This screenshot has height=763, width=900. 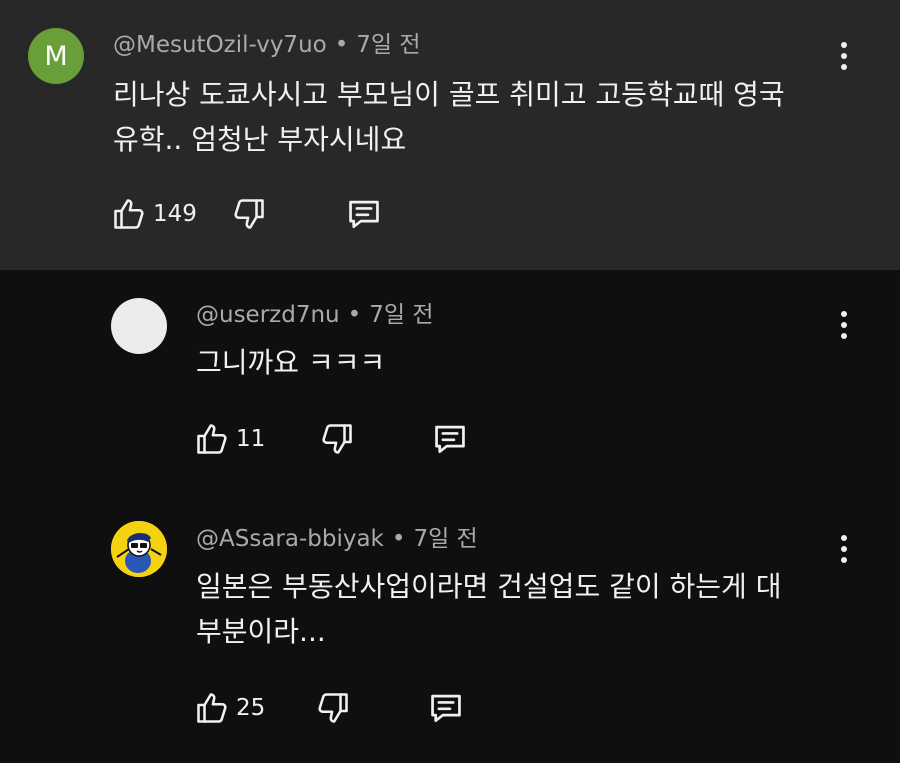 I want to click on like-button: 11, so click(x=229, y=439).